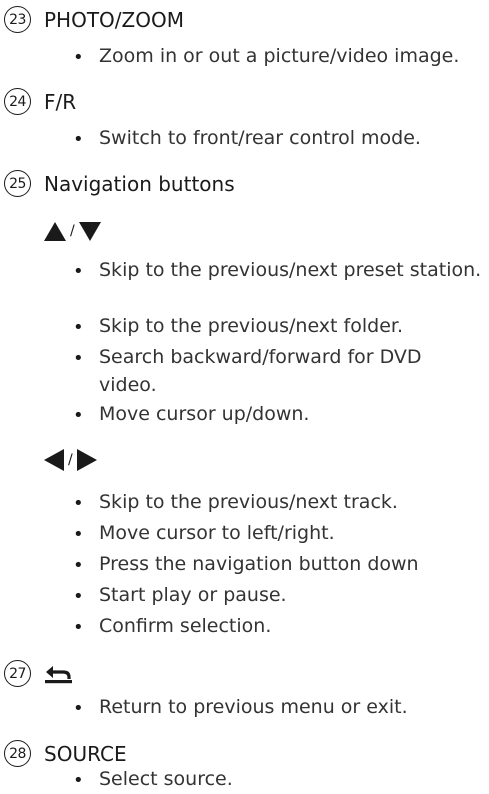 The image size is (489, 794). I want to click on item-number: 27, so click(17, 673).